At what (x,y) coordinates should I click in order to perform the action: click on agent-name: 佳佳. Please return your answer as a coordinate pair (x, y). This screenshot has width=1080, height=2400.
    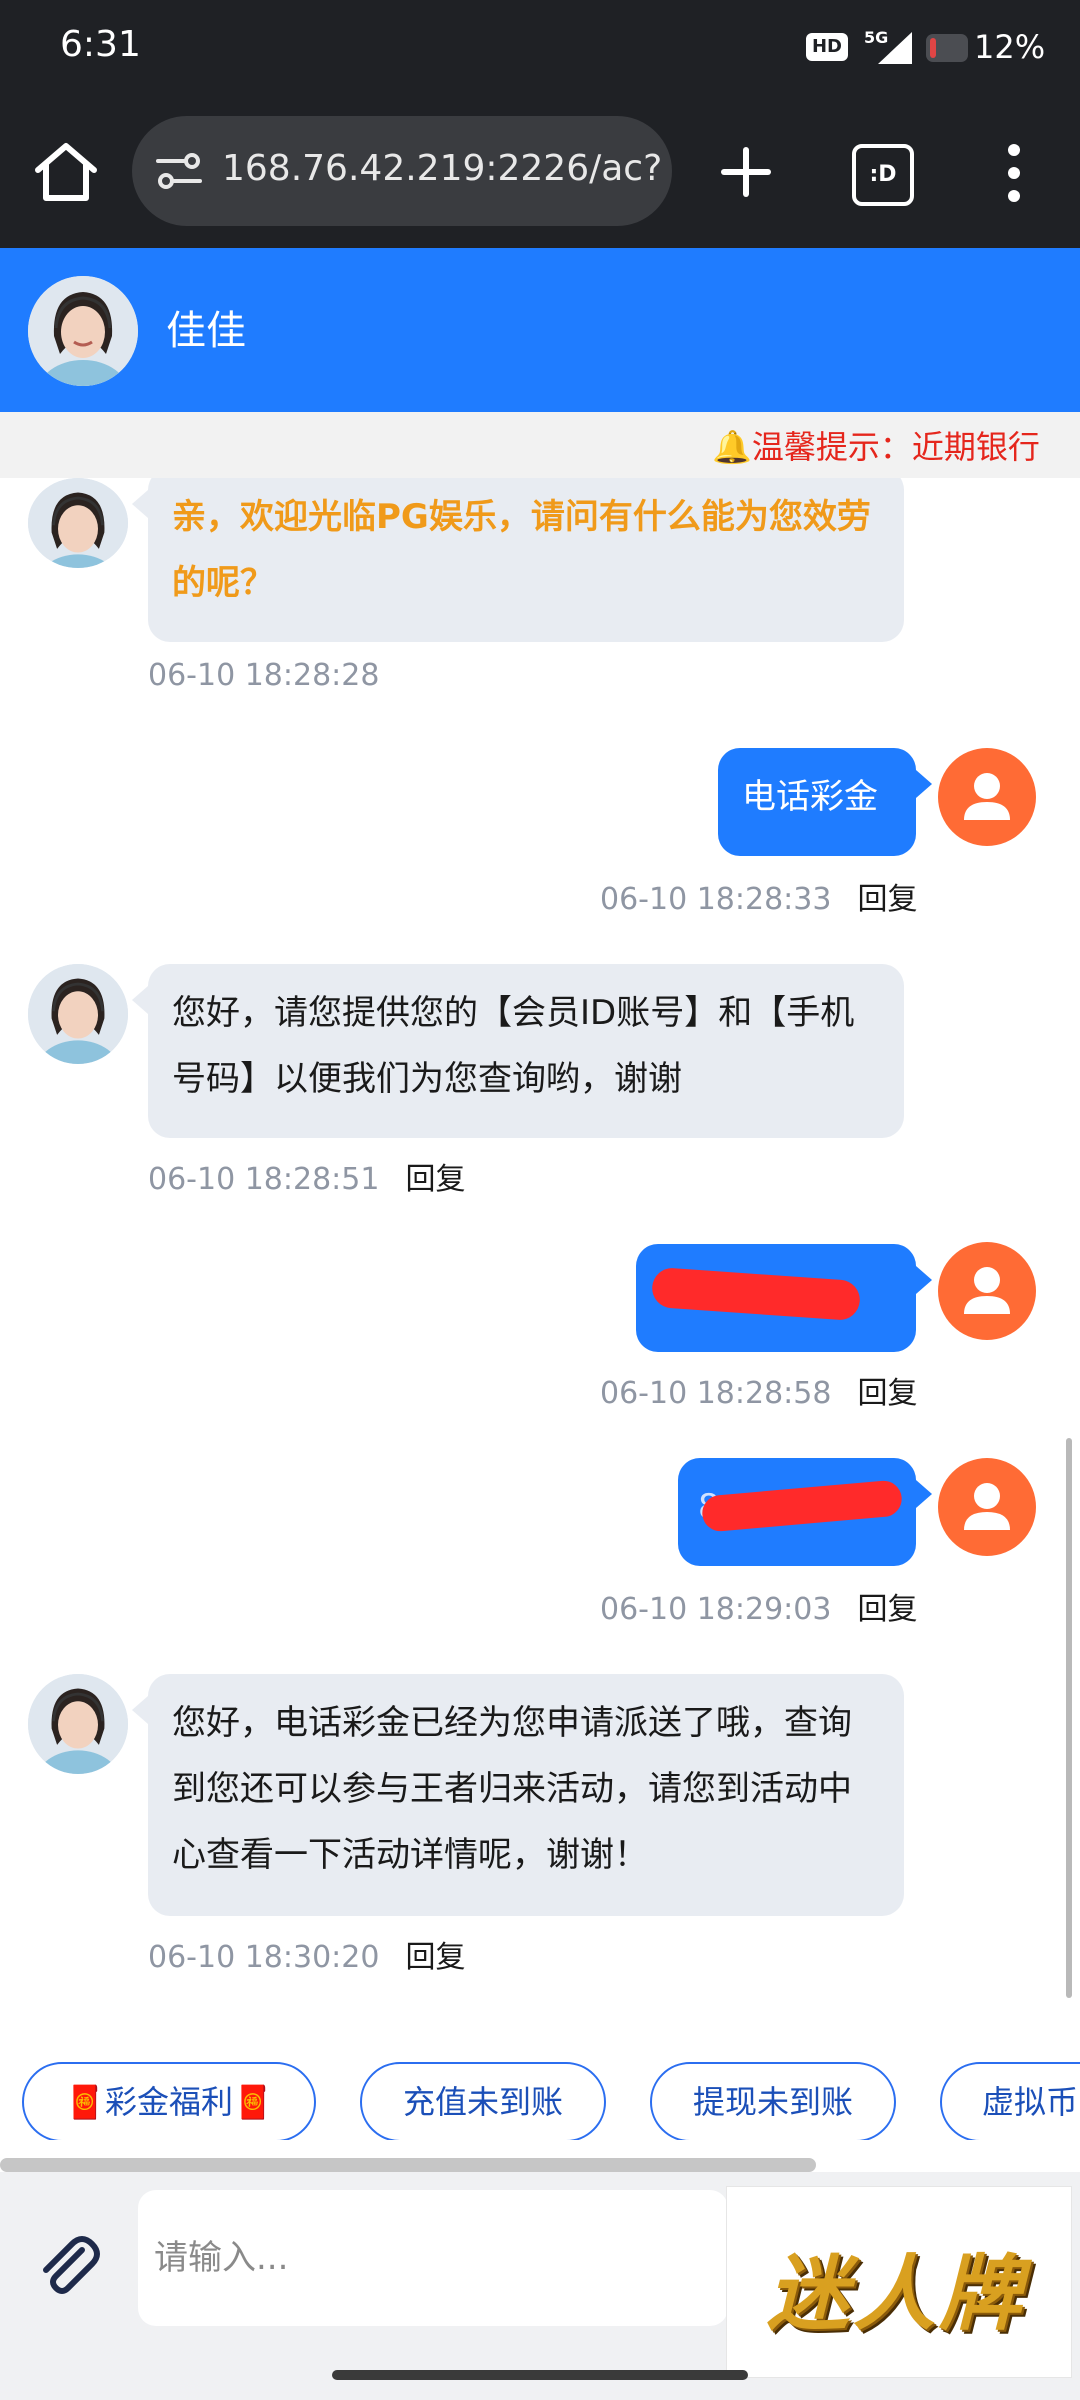
    Looking at the image, I should click on (206, 331).